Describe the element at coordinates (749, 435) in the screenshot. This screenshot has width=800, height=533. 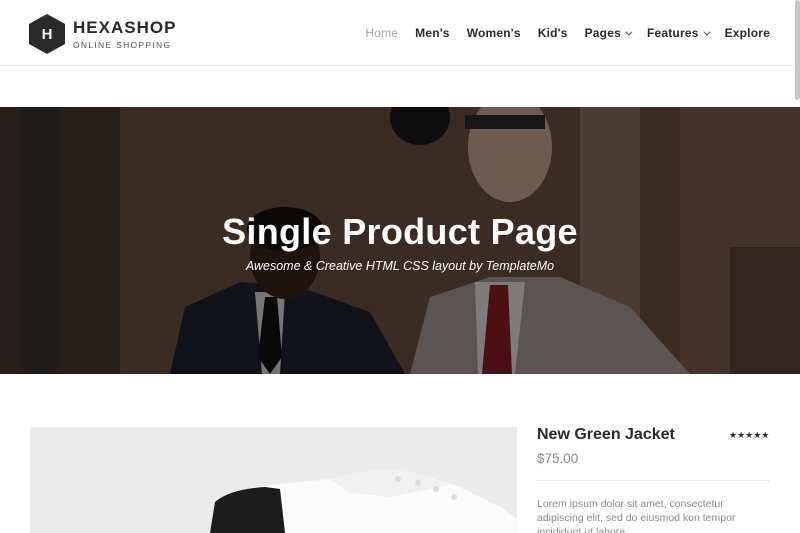
I see `star-rating: ★★★★★` at that location.